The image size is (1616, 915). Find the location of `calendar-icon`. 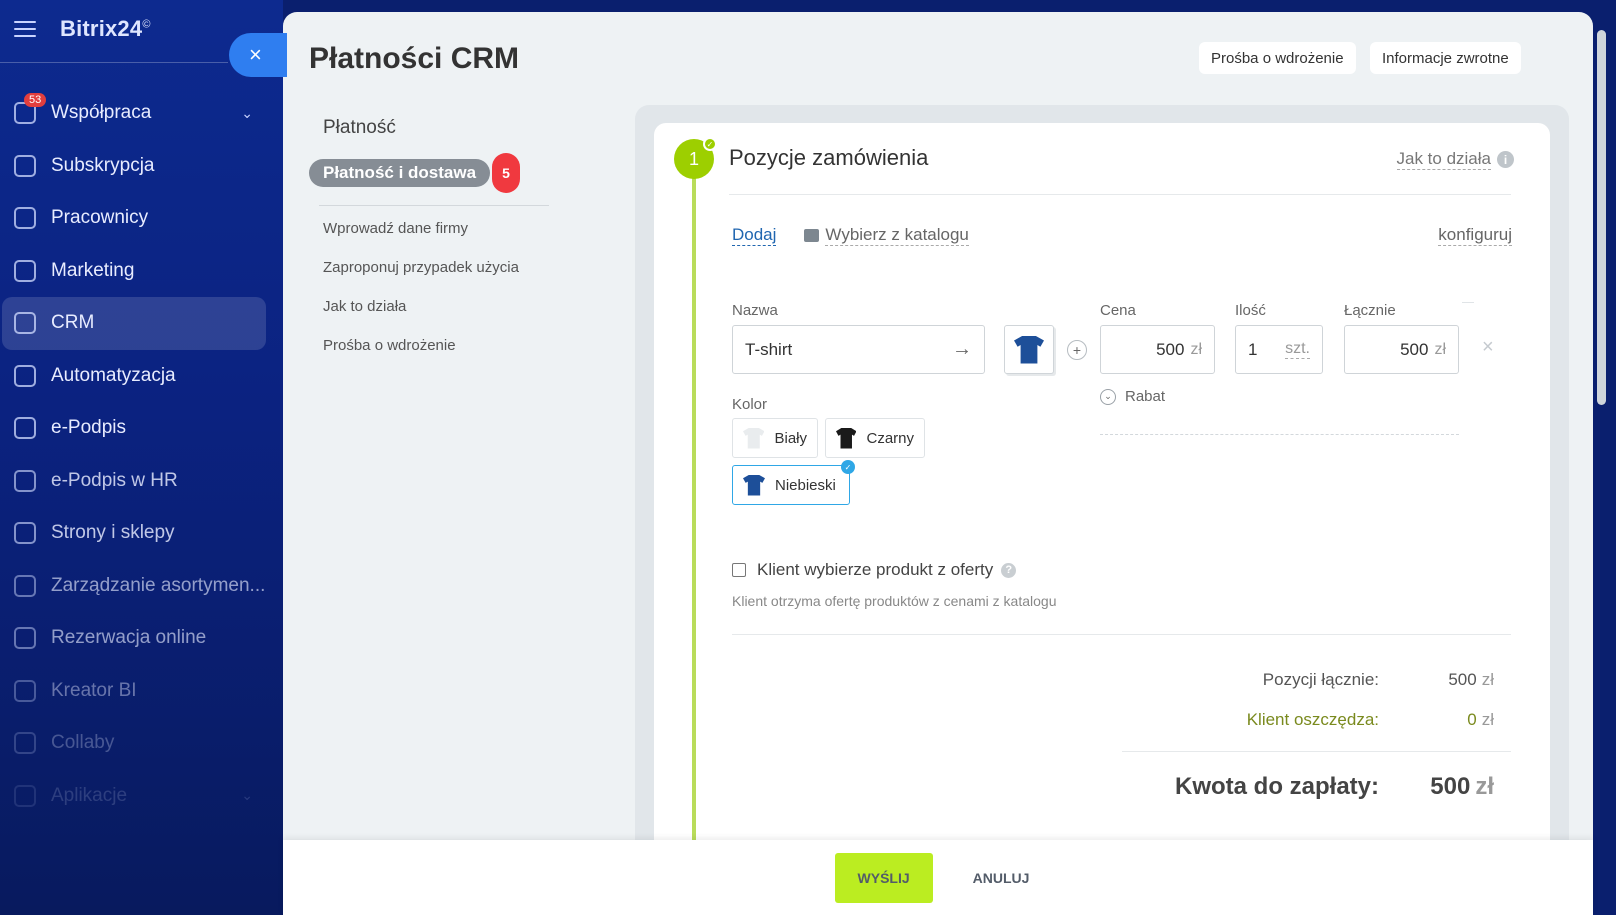

calendar-icon is located at coordinates (25, 638).